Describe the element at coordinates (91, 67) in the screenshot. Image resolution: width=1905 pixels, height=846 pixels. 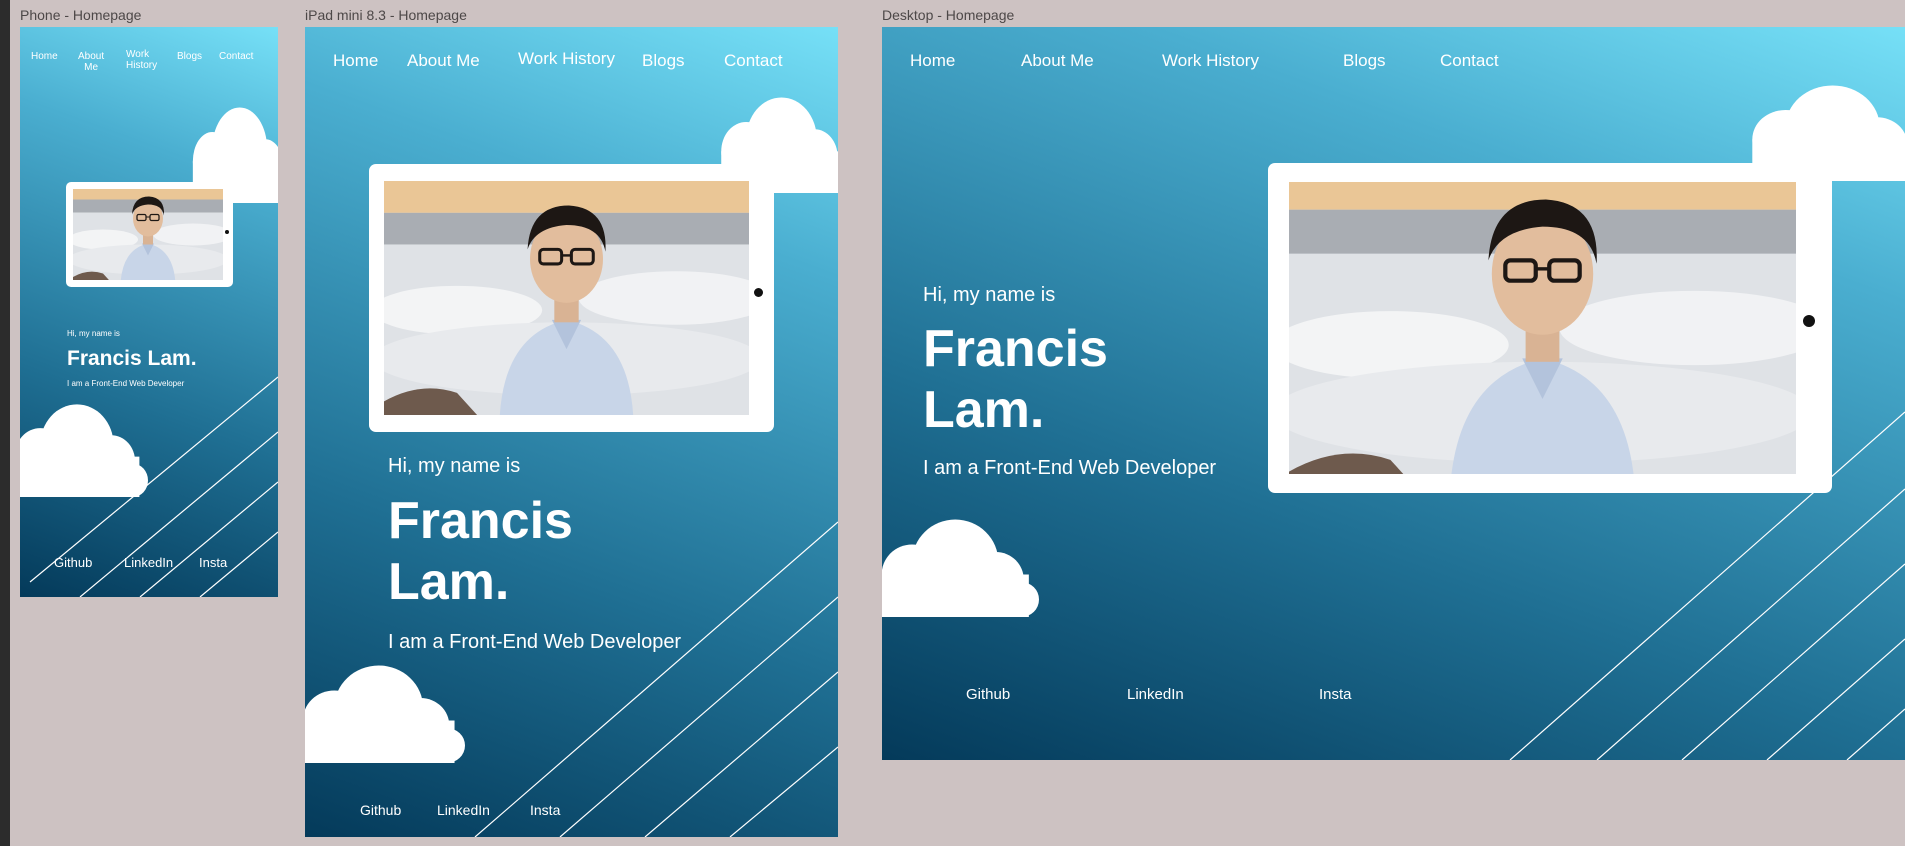
I see `nav-about-me-line2: Me` at that location.